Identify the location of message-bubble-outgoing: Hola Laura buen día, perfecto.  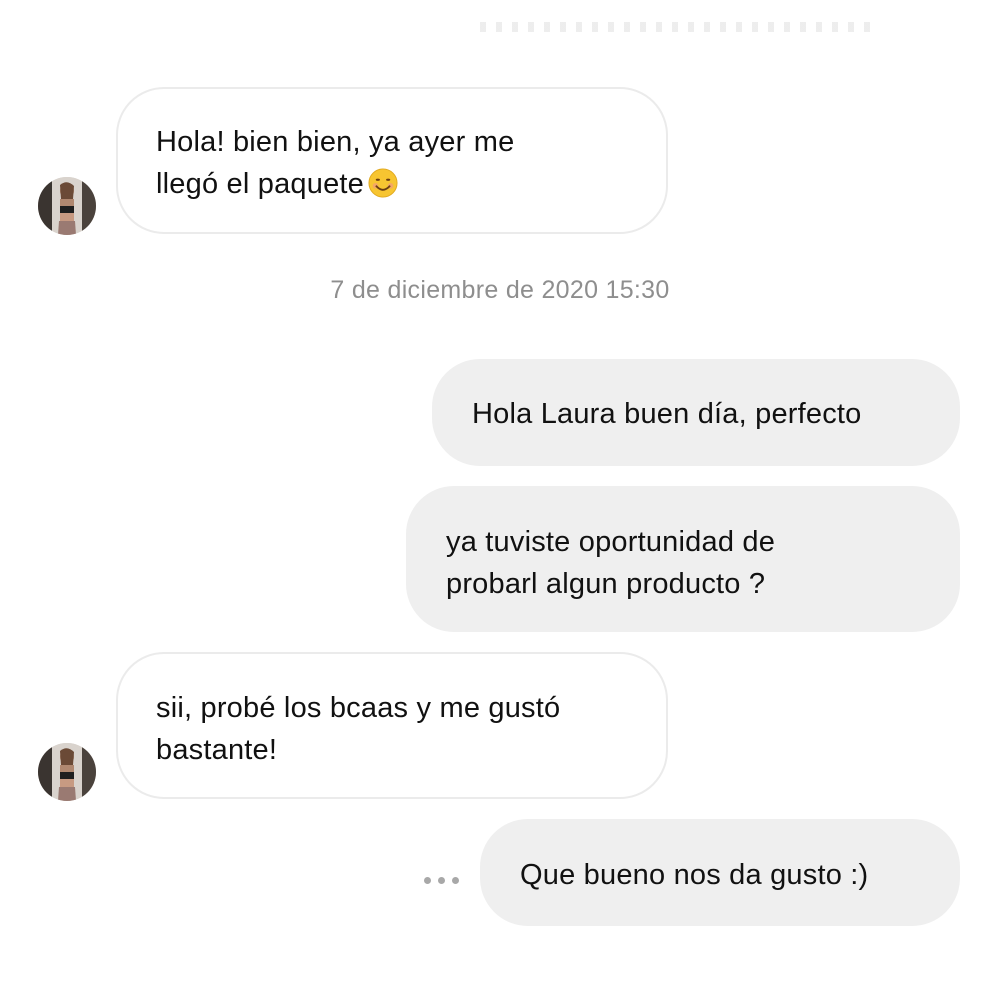
(696, 412).